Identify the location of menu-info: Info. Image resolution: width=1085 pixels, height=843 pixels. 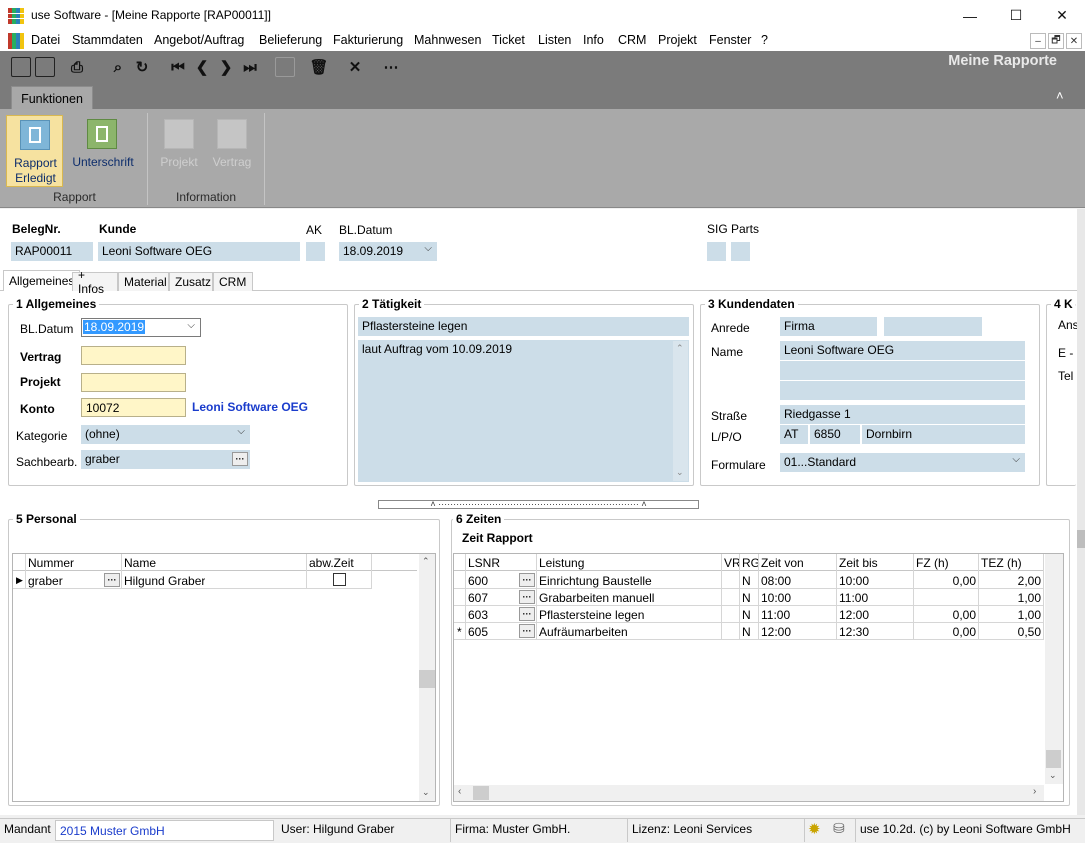
(593, 40).